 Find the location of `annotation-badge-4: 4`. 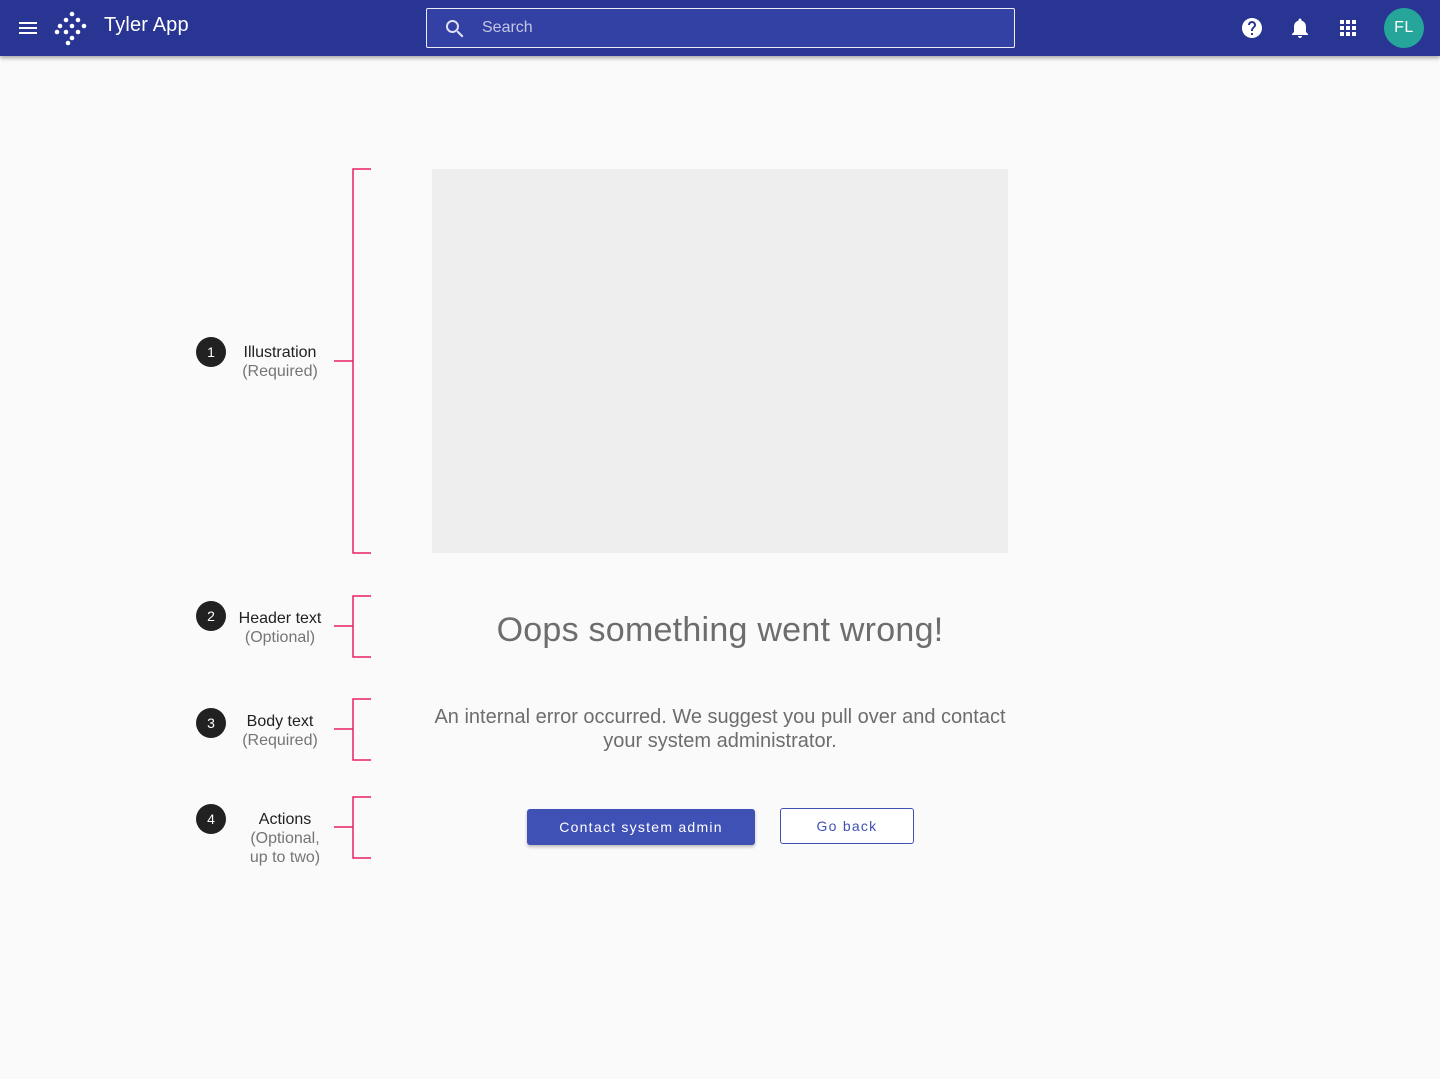

annotation-badge-4: 4 is located at coordinates (211, 819).